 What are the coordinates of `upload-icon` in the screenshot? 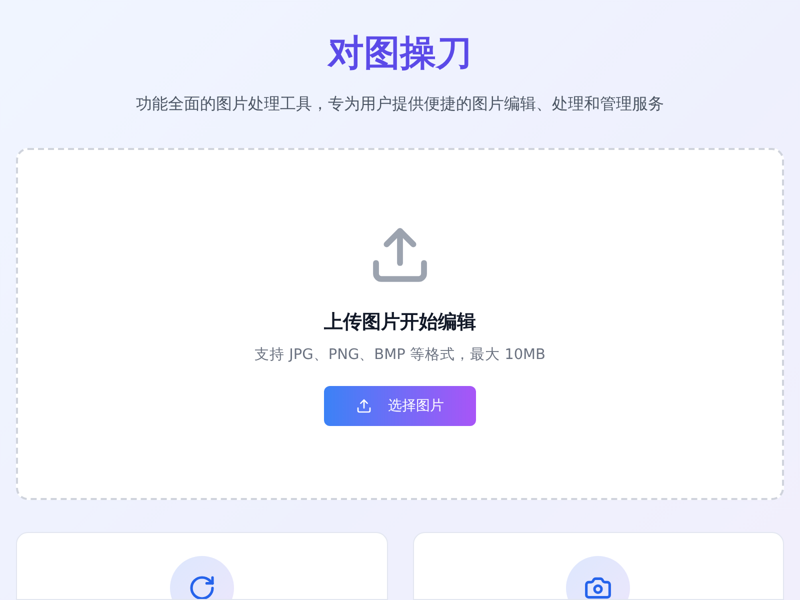 It's located at (364, 406).